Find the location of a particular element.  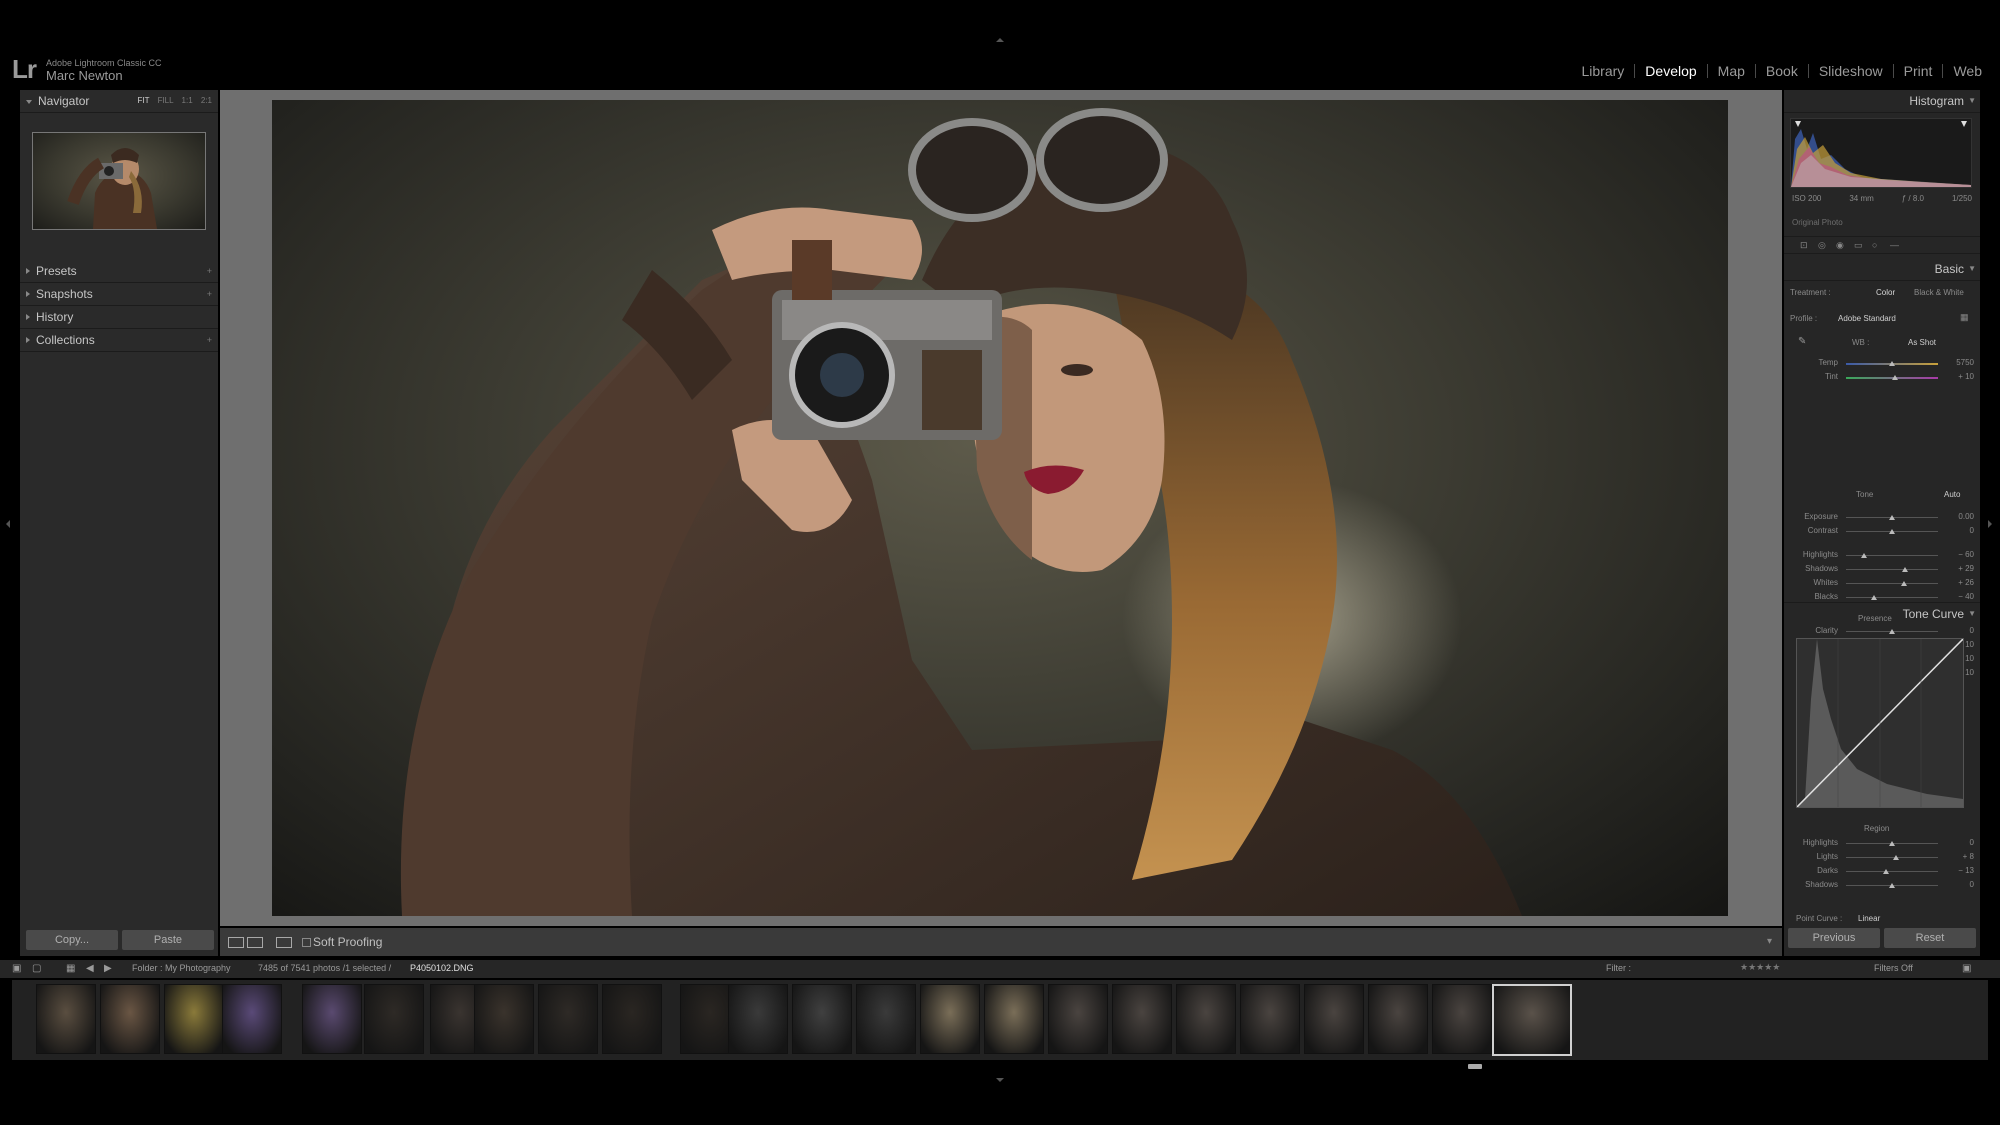

graduated-filter-icon: ▭ is located at coordinates (1858, 245).